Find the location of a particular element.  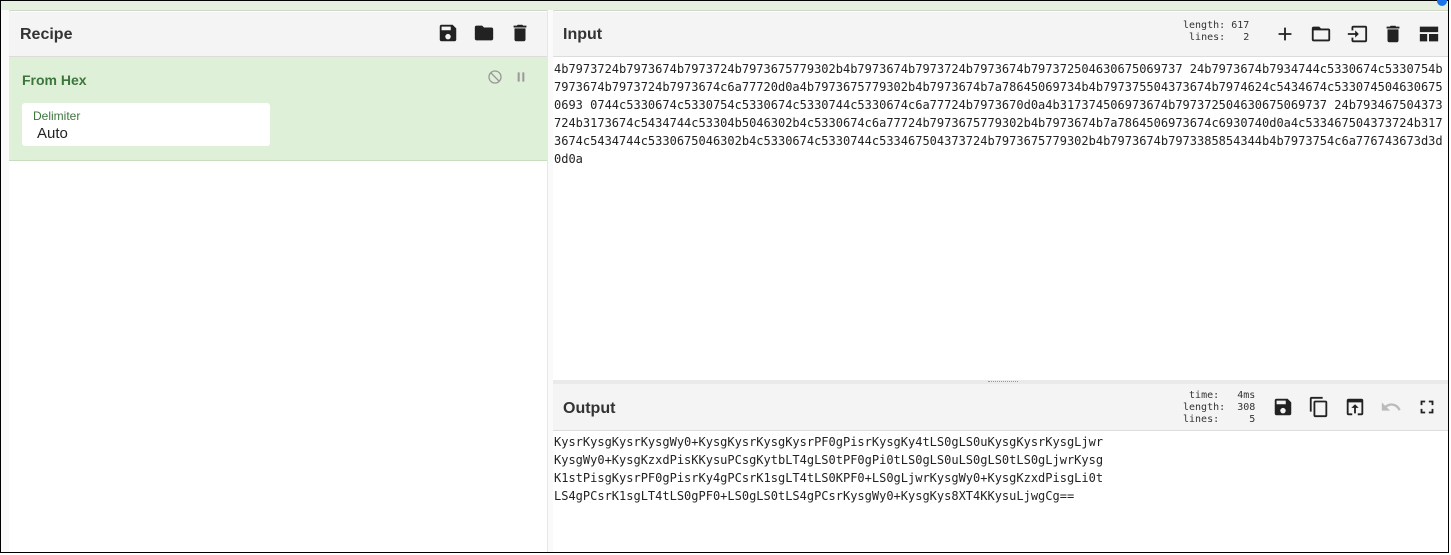

add-tab-icon is located at coordinates (1285, 34).